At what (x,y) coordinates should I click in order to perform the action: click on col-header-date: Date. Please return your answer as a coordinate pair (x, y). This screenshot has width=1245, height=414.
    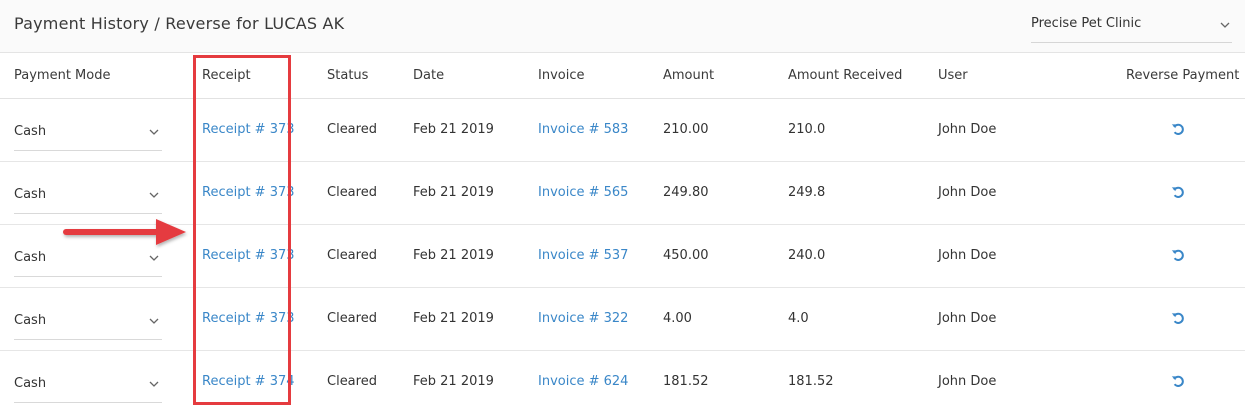
    Looking at the image, I should click on (429, 75).